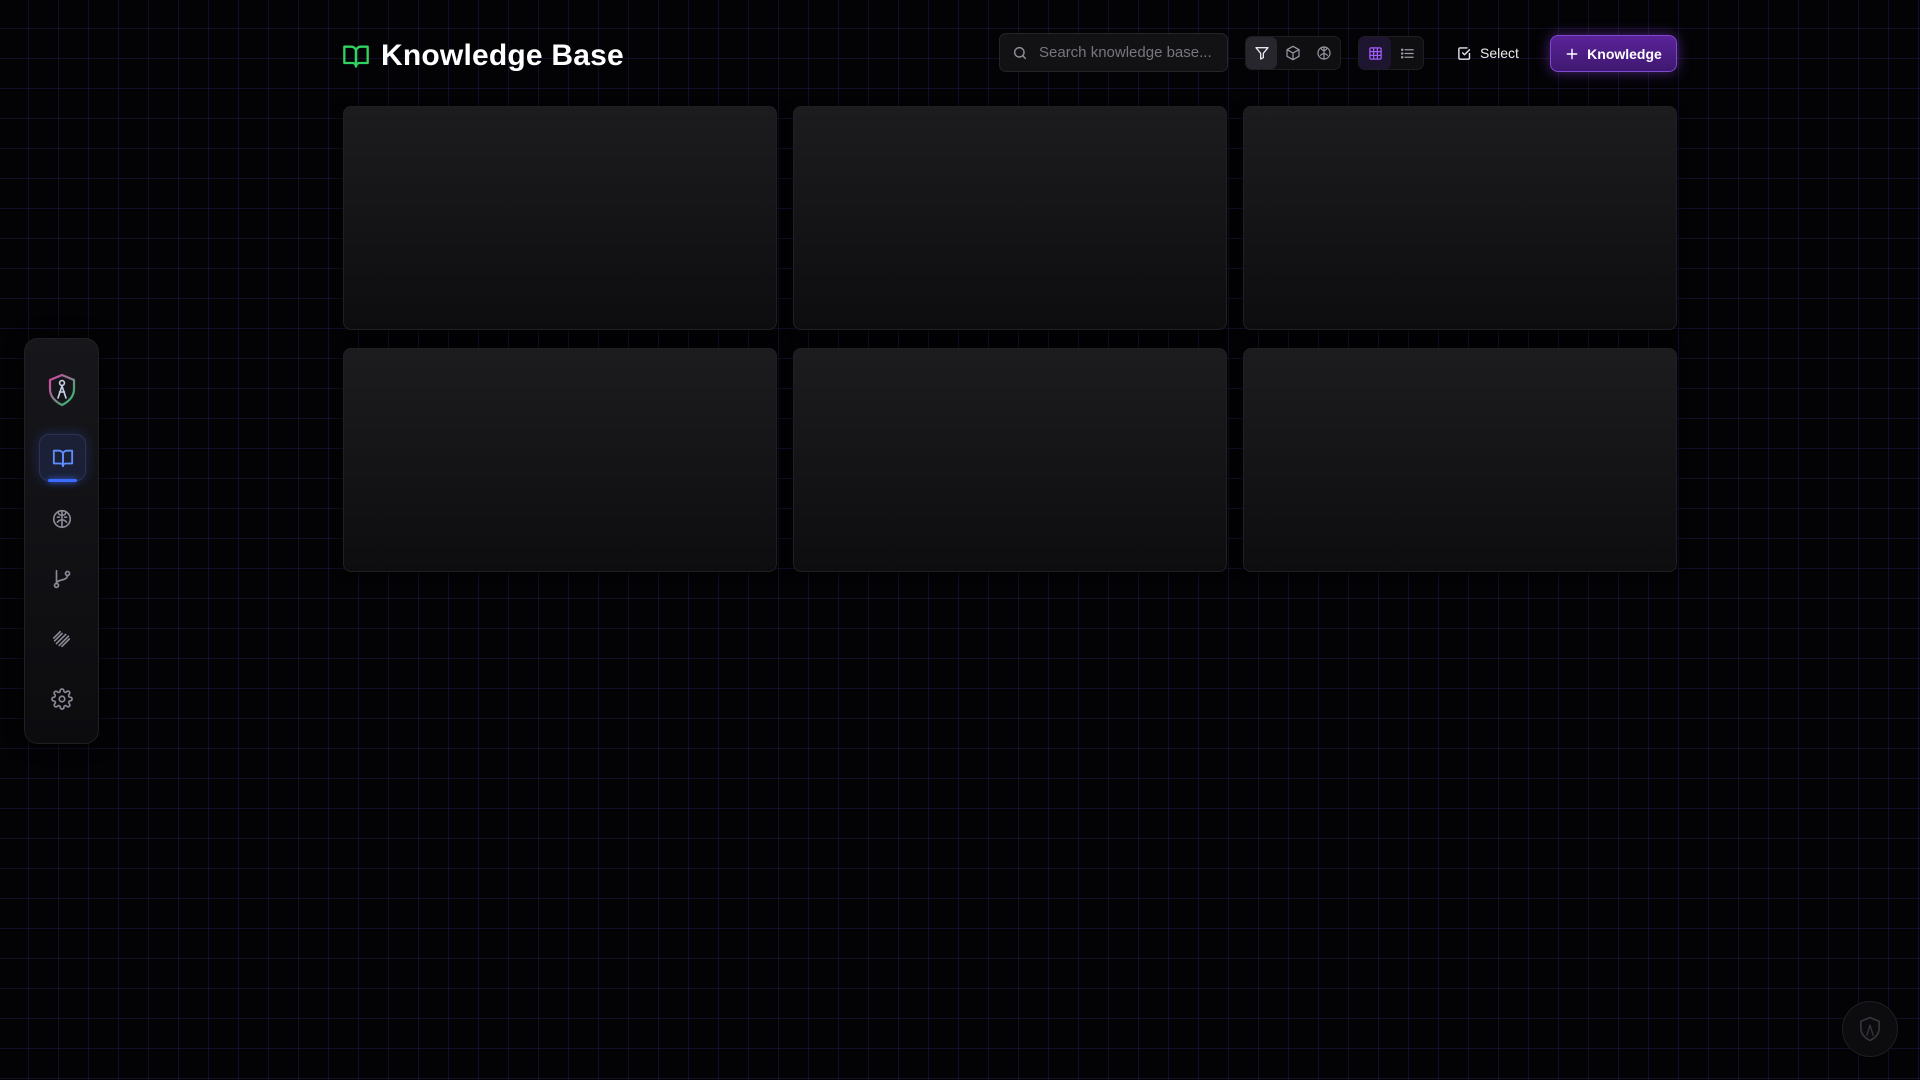 Image resolution: width=1920 pixels, height=1080 pixels. I want to click on sidebar-item-layers, so click(61, 638).